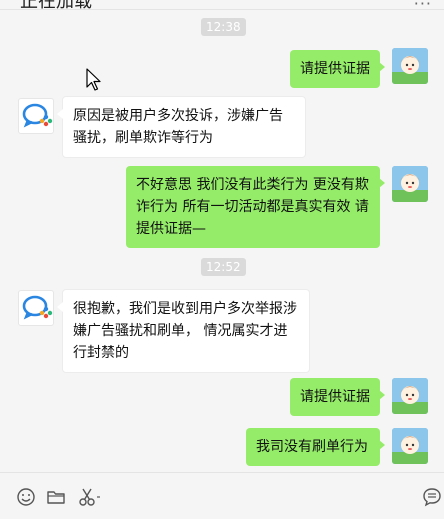  What do you see at coordinates (56, 4) in the screenshot?
I see `chat-title: 正在加载` at bounding box center [56, 4].